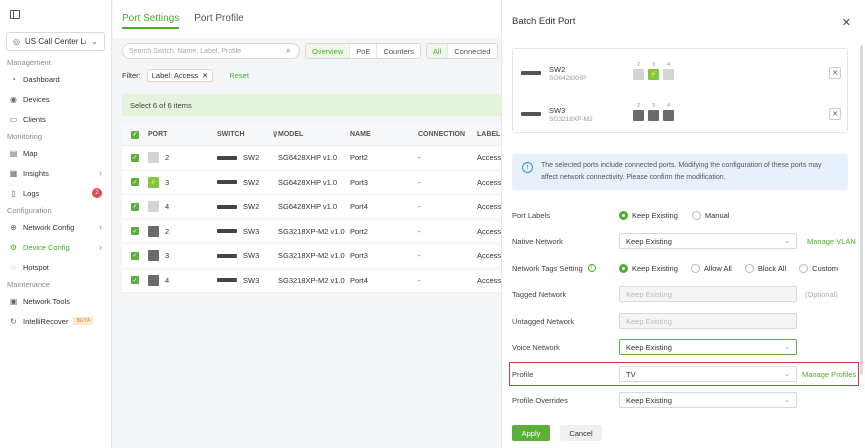  I want to click on table-row: ✓ ⚡ 3 SW2 SG6428XHP v1.0 Port3 - Access, so click(311, 183).